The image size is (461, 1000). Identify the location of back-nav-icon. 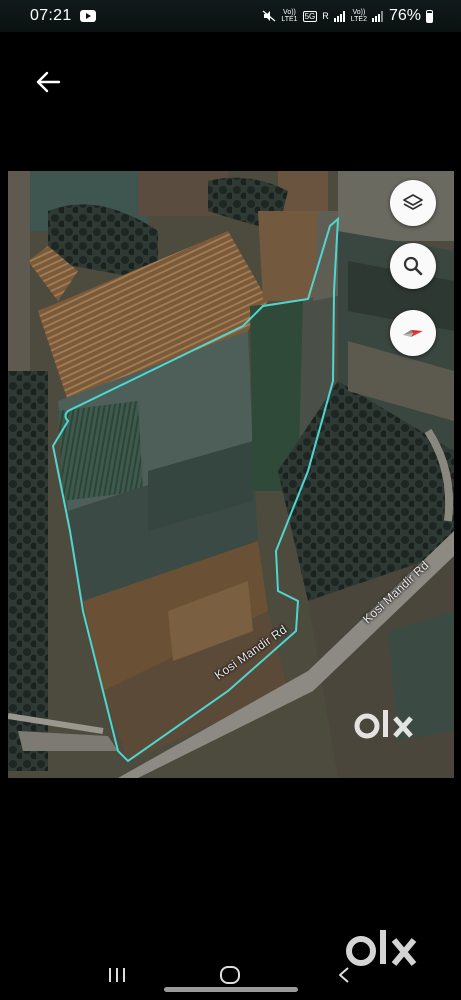
(344, 975).